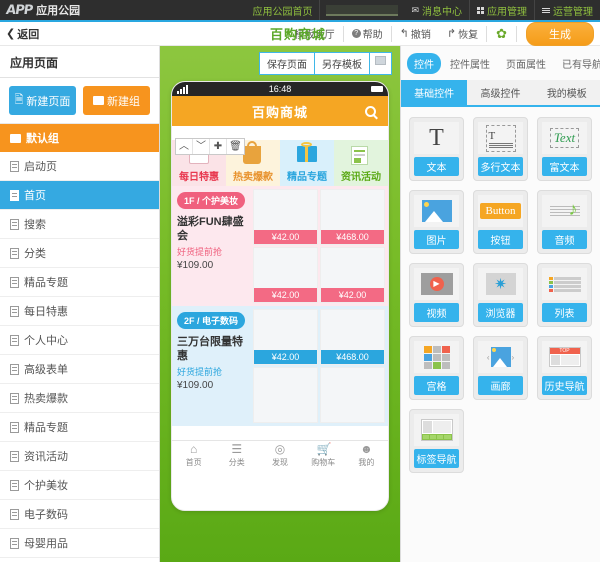 This screenshot has height=562, width=600. I want to click on floor-products: ¥42.00 ¥468.00, so click(319, 366).